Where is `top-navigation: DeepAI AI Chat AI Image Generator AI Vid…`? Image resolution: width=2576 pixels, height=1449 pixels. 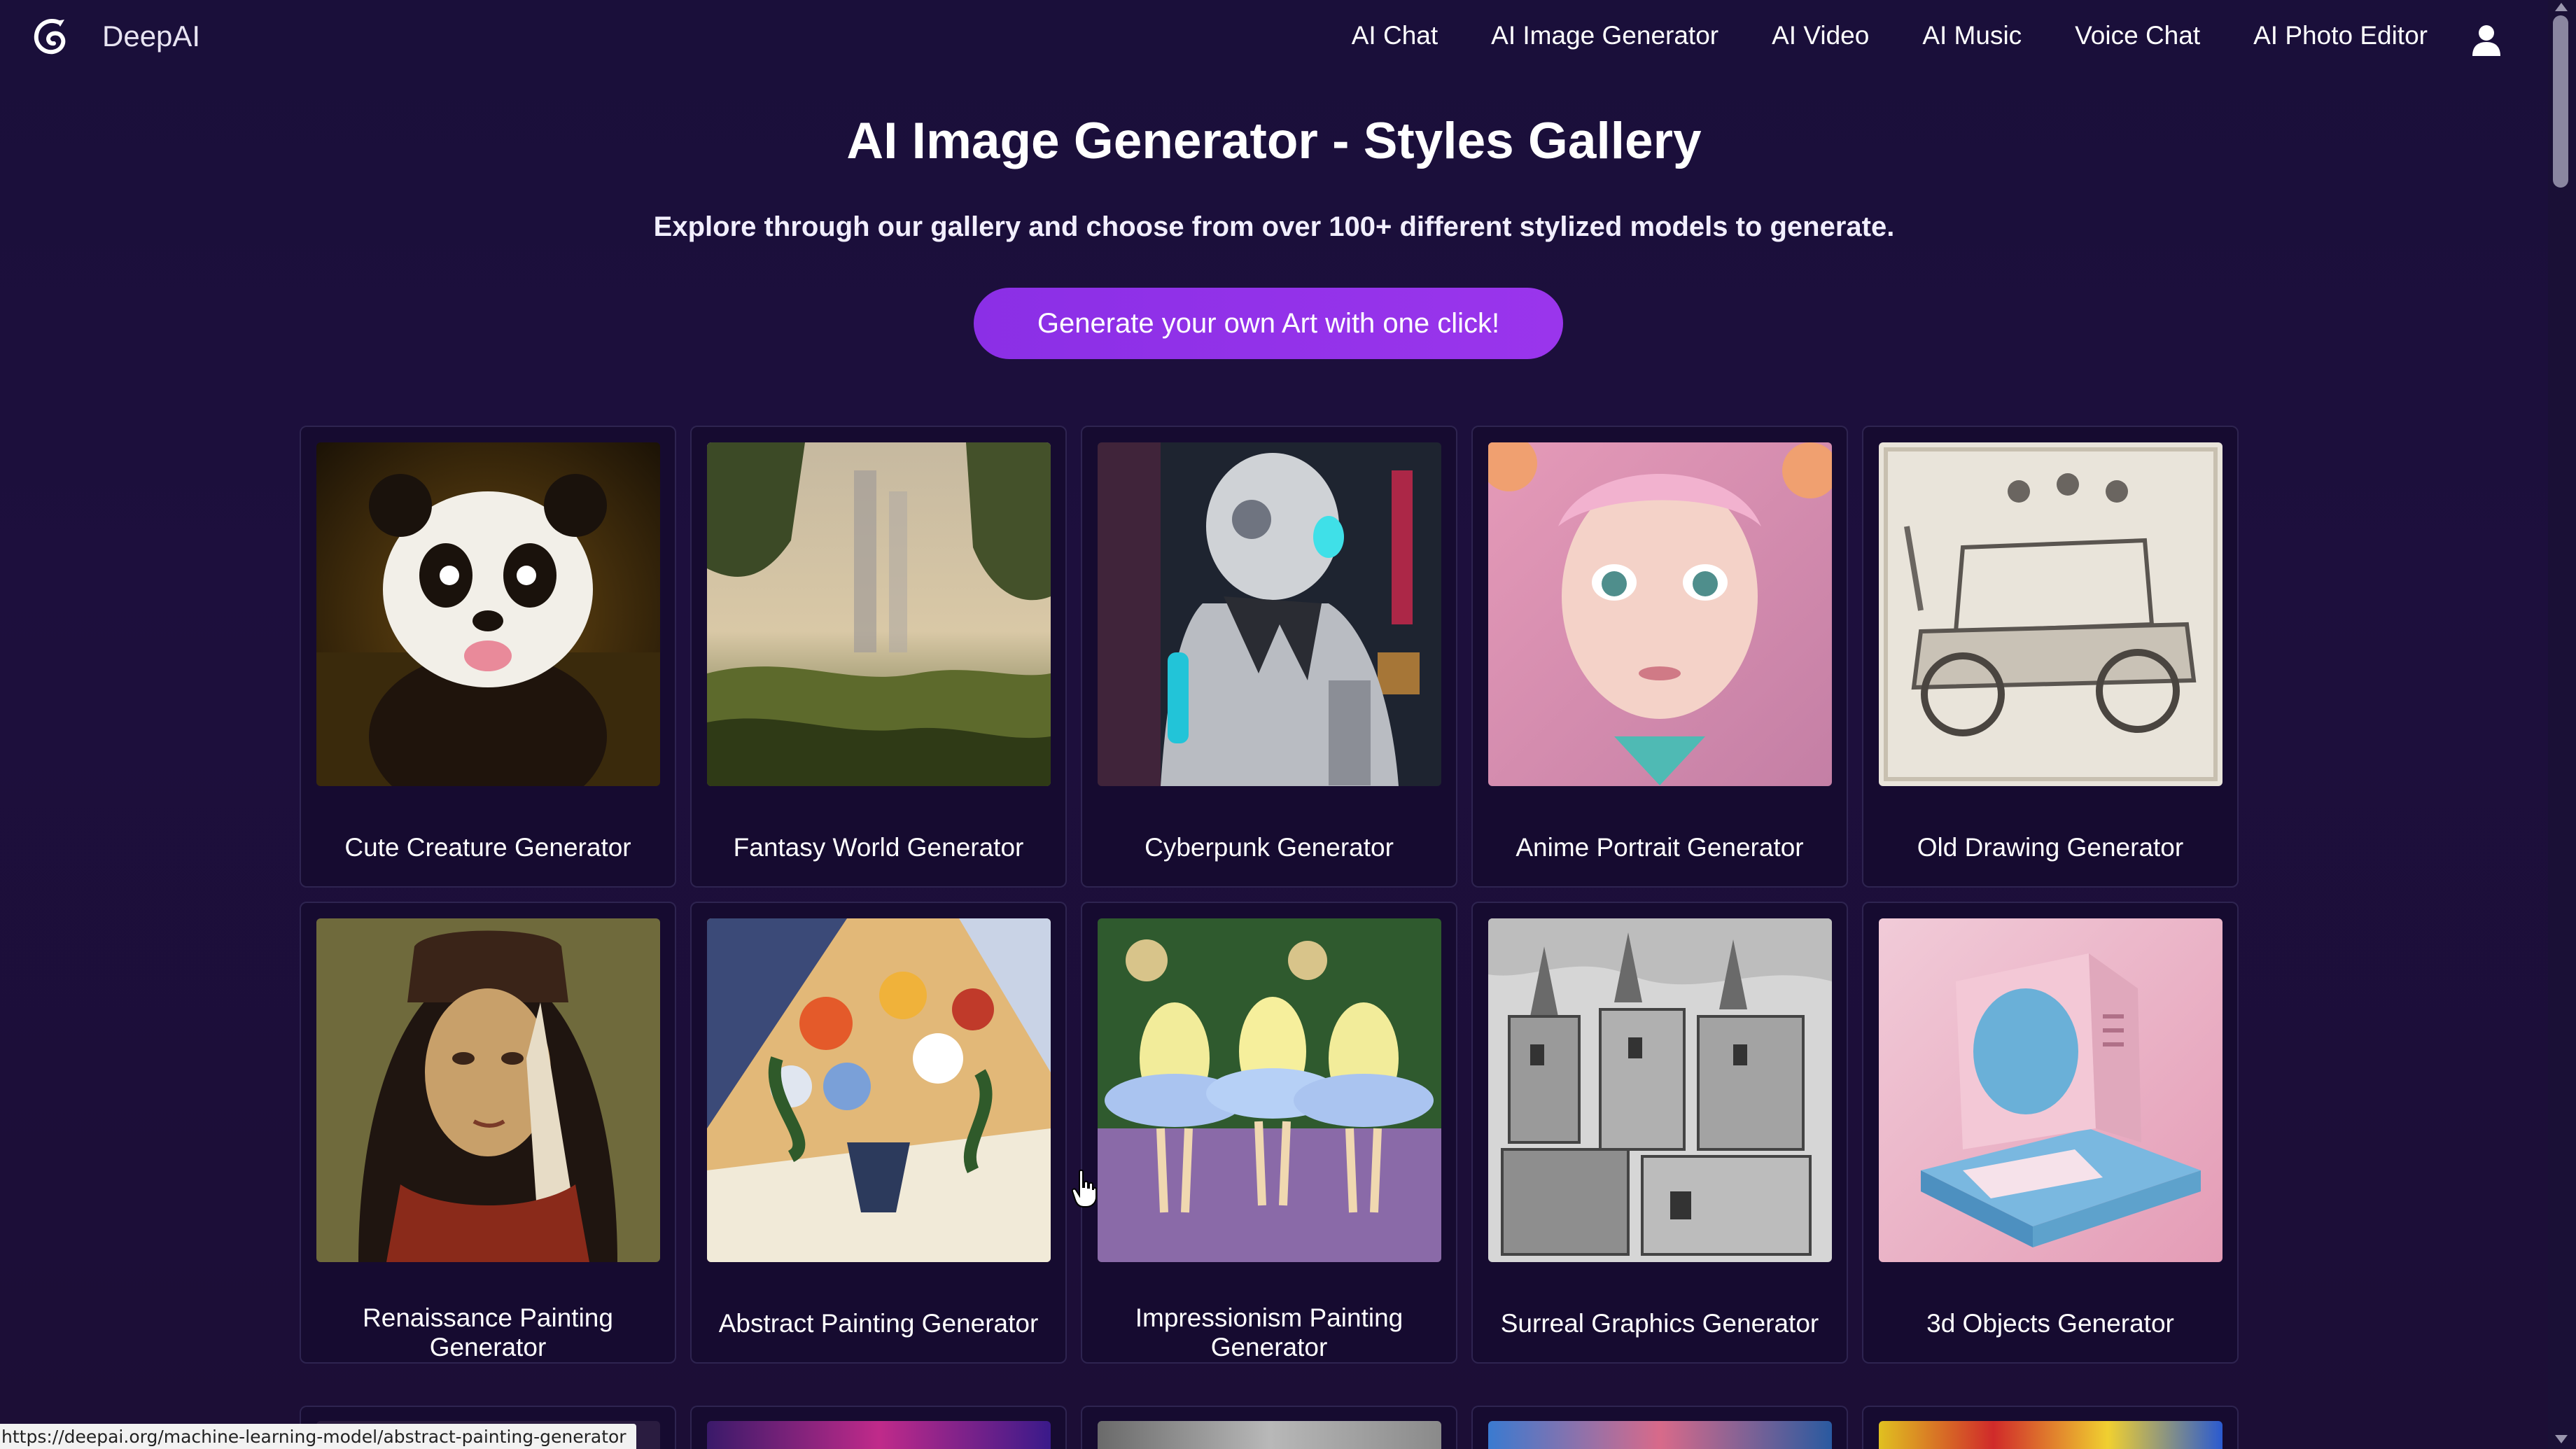 top-navigation: DeepAI AI Chat AI Image Generator AI Vid… is located at coordinates (1274, 38).